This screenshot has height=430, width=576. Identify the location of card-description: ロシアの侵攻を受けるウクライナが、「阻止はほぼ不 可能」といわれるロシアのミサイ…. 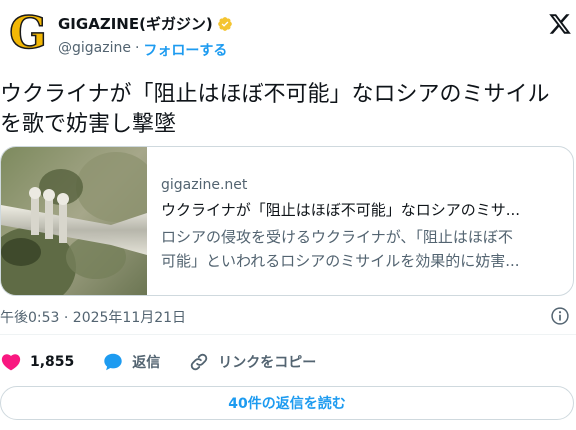
(364, 249).